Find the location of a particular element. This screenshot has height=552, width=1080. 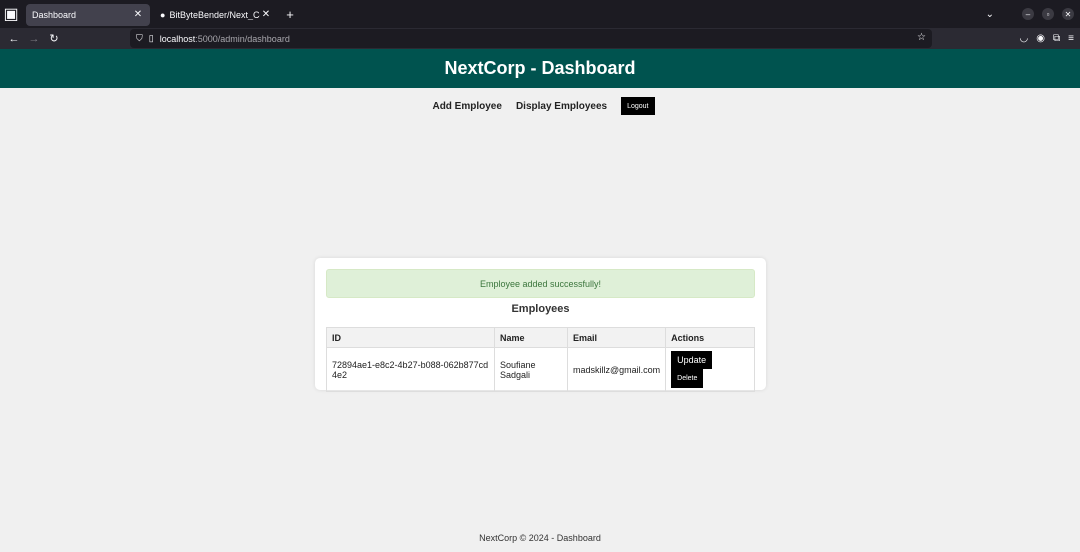

browser-tab-dashboard: Dashboard ✕ is located at coordinates (88, 14).